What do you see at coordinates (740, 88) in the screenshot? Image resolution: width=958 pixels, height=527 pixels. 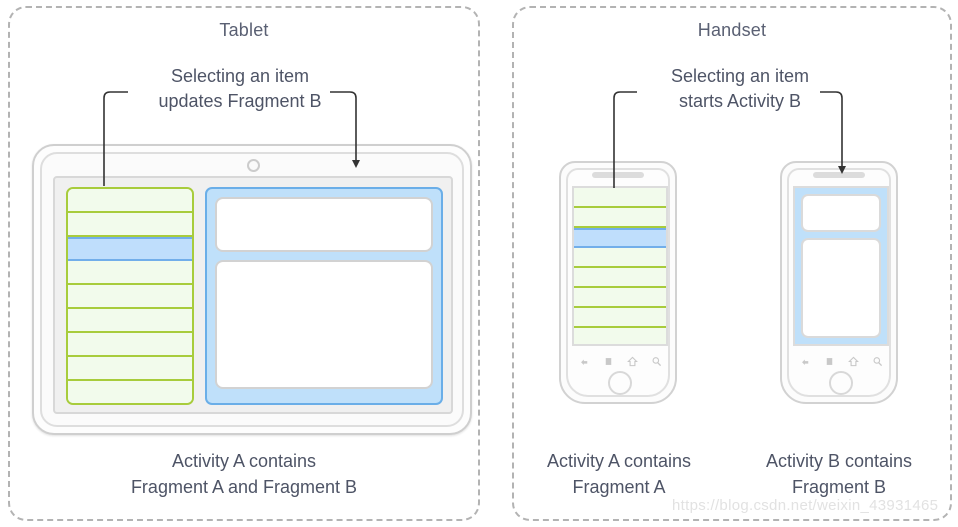 I see `callout-text-handset: Selecting an item starts Activity B` at bounding box center [740, 88].